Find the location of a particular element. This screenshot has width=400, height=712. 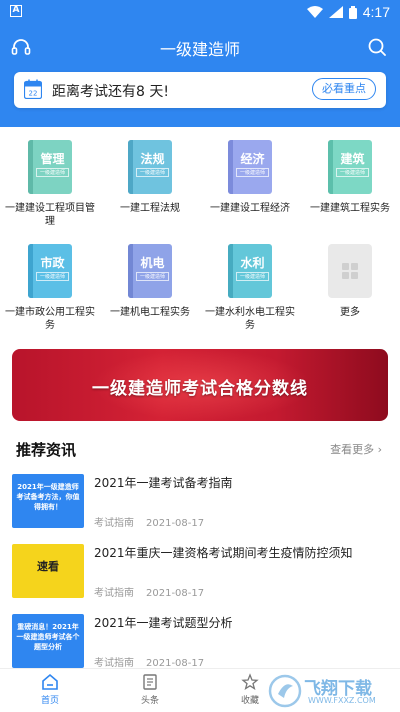

category-item: 市政 一级建造师 一建市政公用工程实务 is located at coordinates (50, 288).